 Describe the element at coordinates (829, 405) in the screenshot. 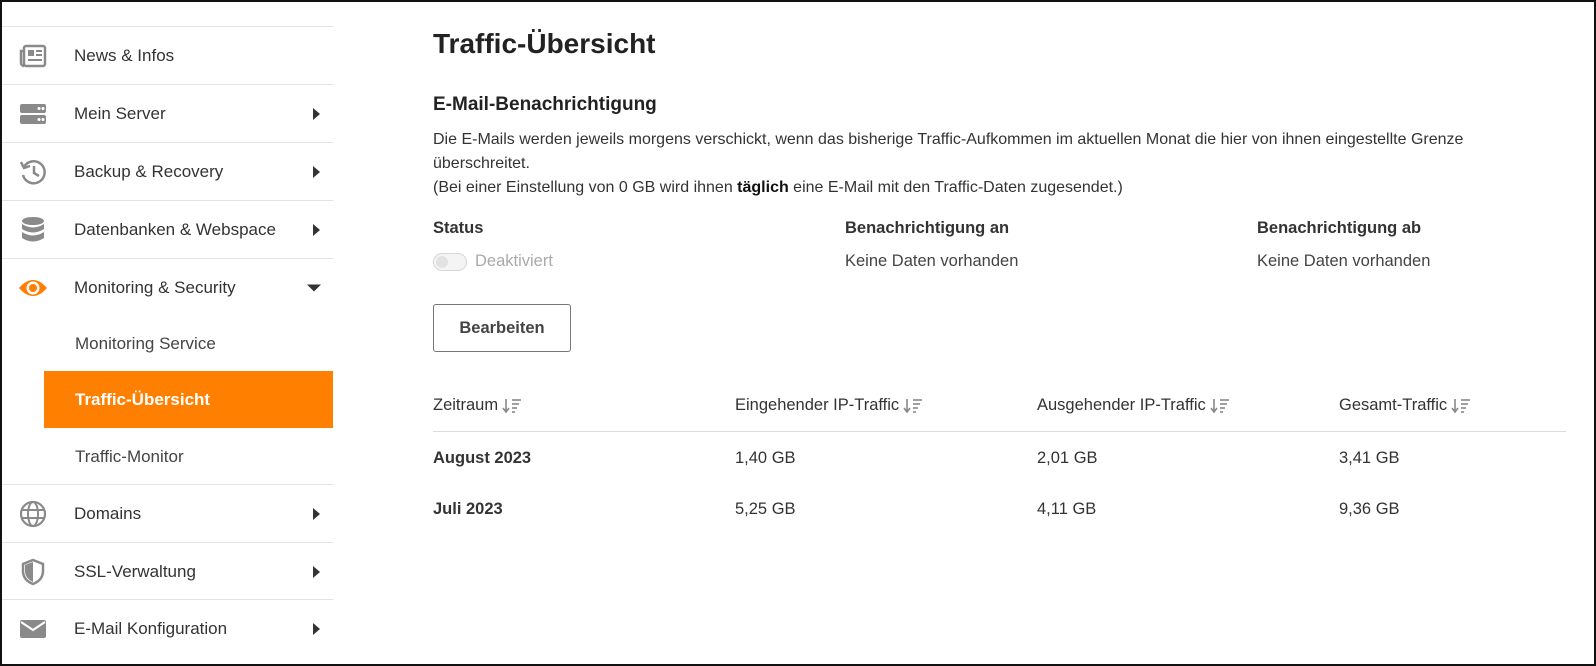

I see `column-header-incoming: Eingehender IP-Traffic` at that location.